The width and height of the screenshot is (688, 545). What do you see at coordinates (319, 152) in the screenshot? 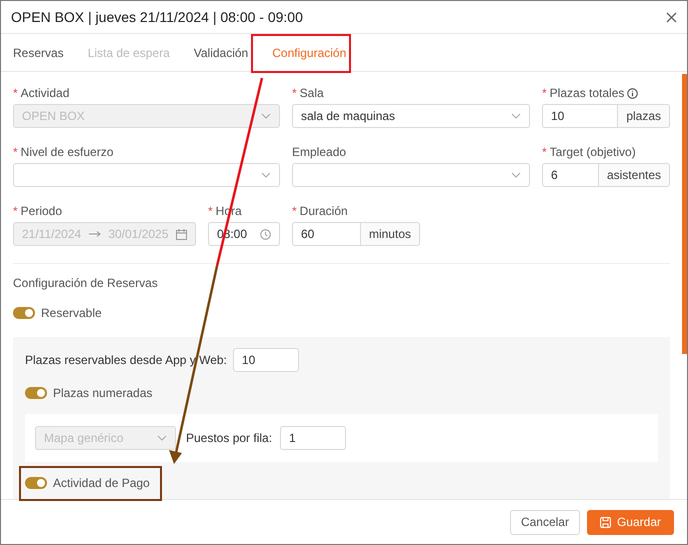
I see `field-label: Empleado` at bounding box center [319, 152].